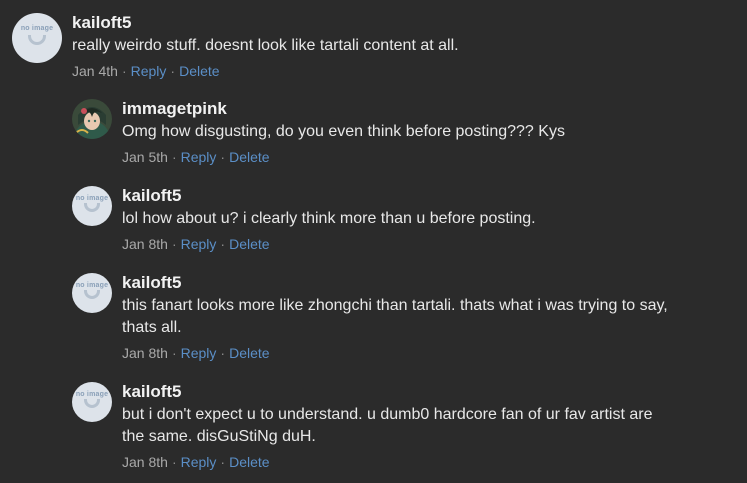 The width and height of the screenshot is (747, 483). What do you see at coordinates (95, 71) in the screenshot?
I see `comment-date: Jan 4th` at bounding box center [95, 71].